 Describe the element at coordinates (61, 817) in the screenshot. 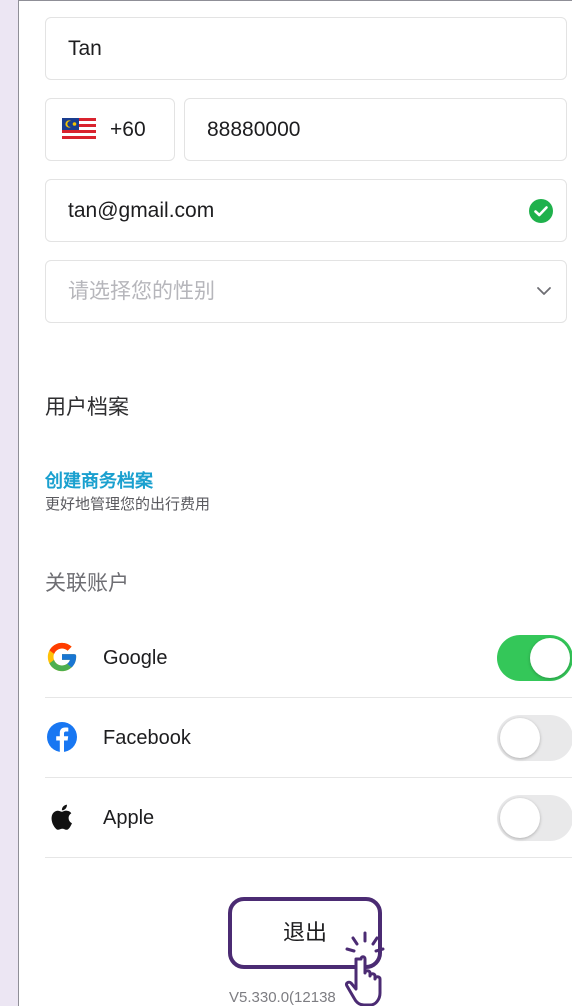

I see `apple-icon` at that location.